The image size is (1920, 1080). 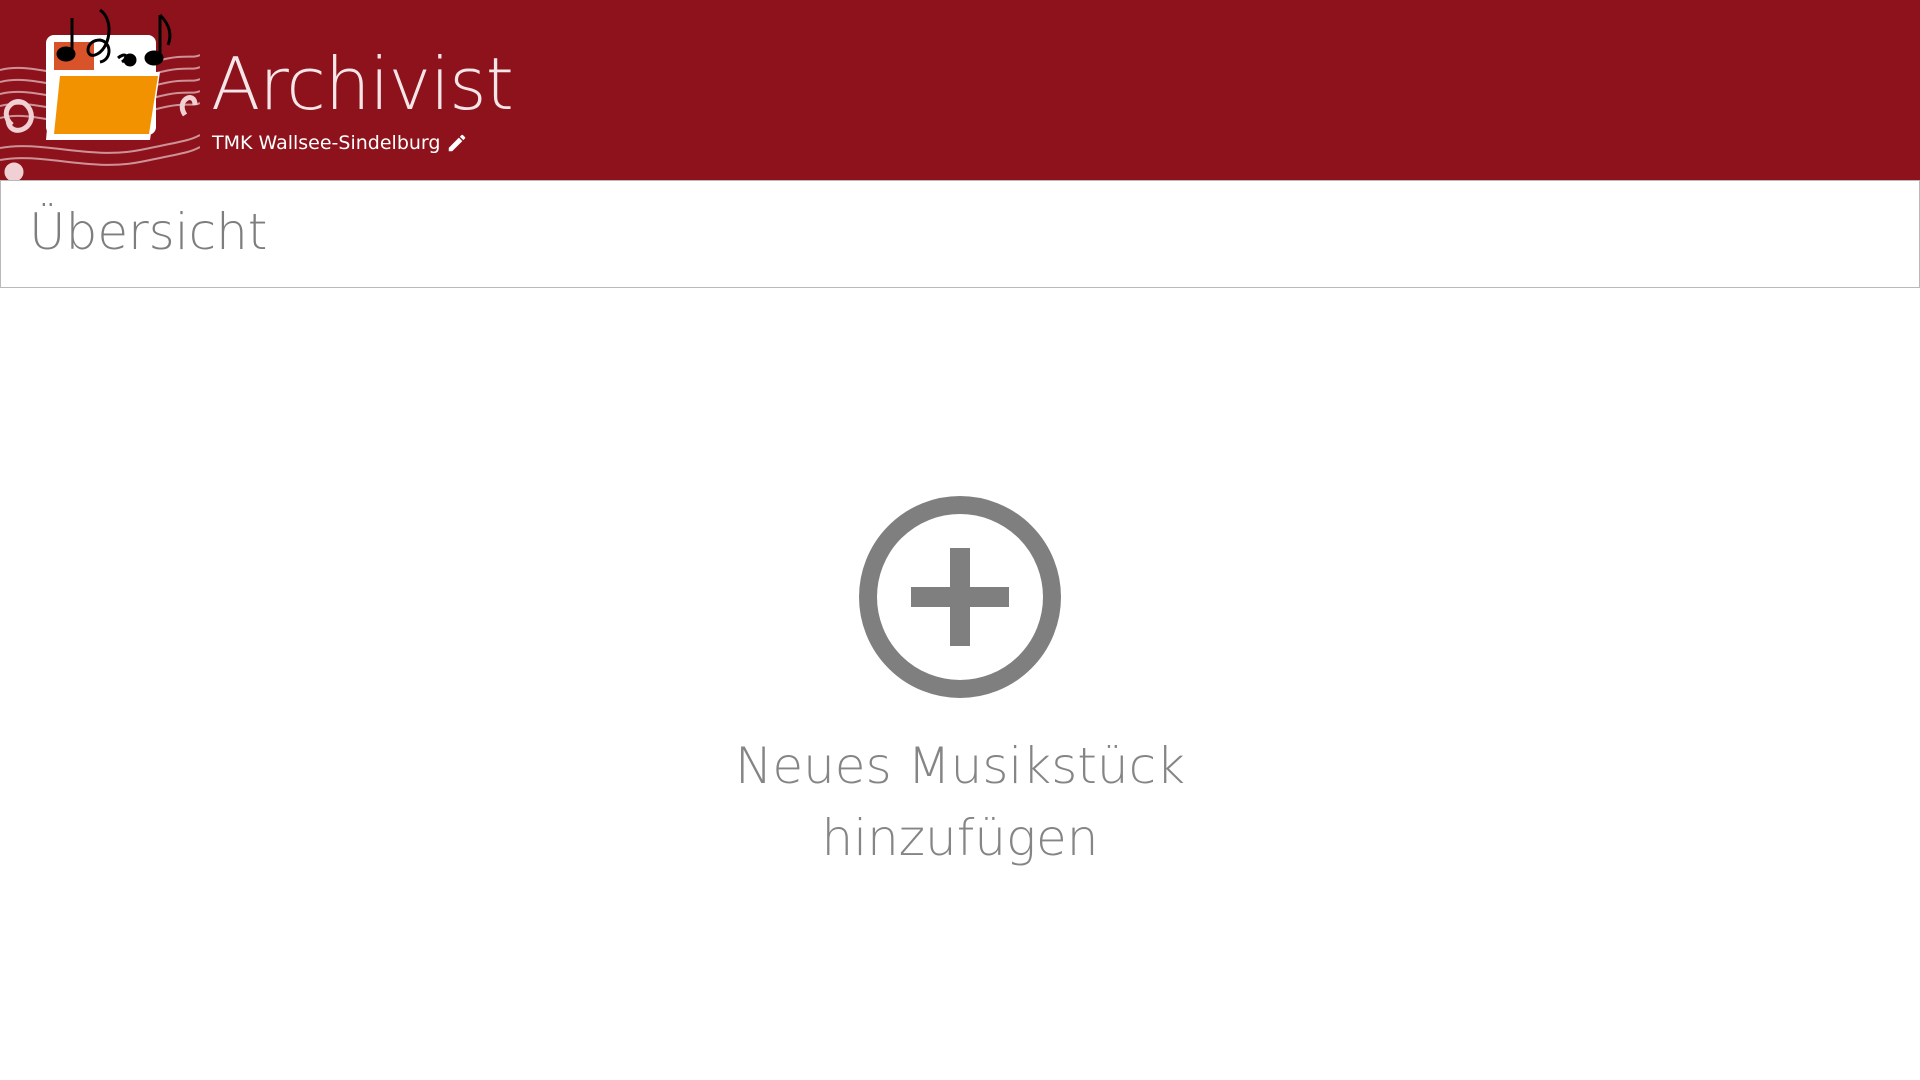 What do you see at coordinates (148, 232) in the screenshot?
I see `page-title: Übersicht` at bounding box center [148, 232].